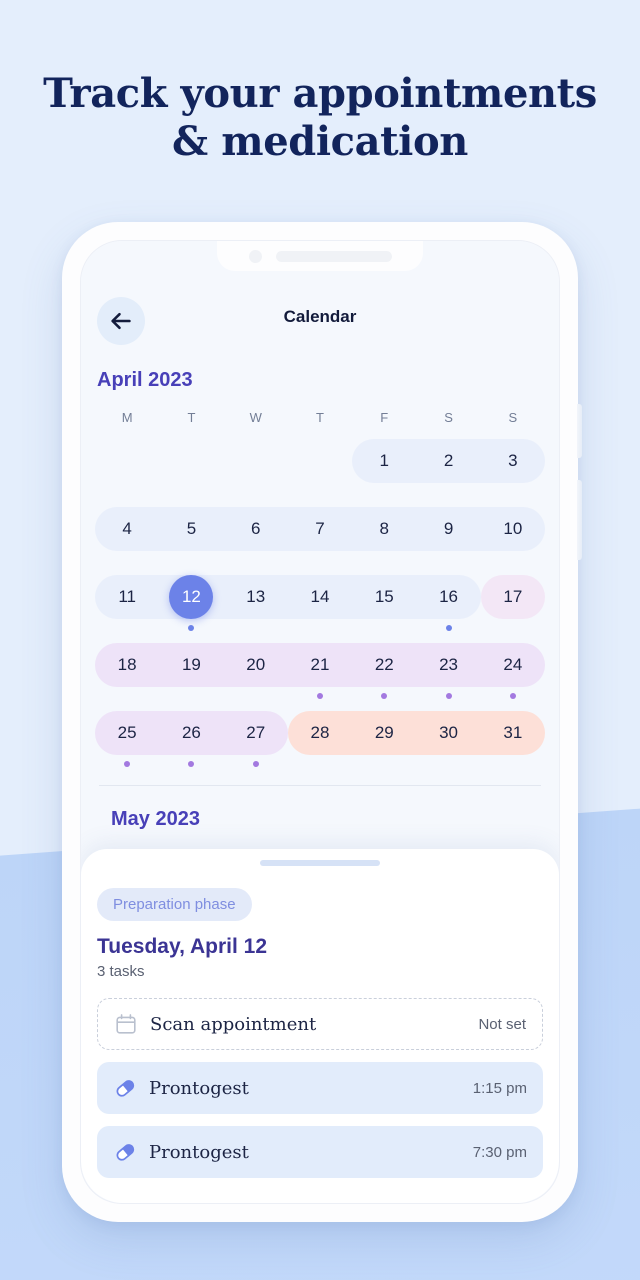  I want to click on calendar-day-18: 18, so click(127, 669).